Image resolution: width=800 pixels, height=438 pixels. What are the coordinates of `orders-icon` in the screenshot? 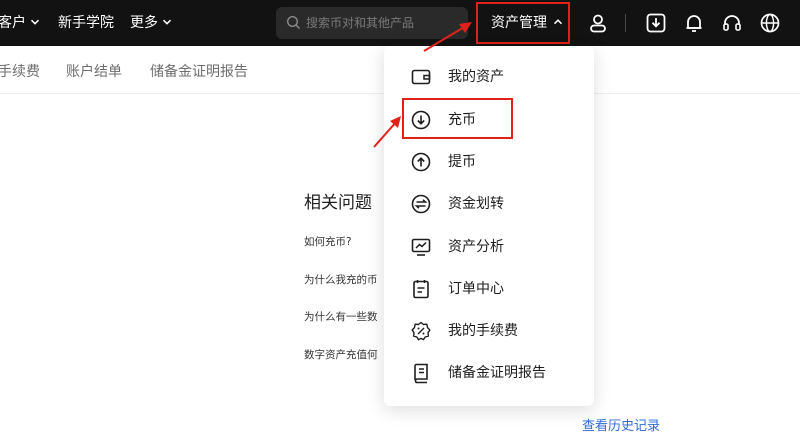 It's located at (421, 289).